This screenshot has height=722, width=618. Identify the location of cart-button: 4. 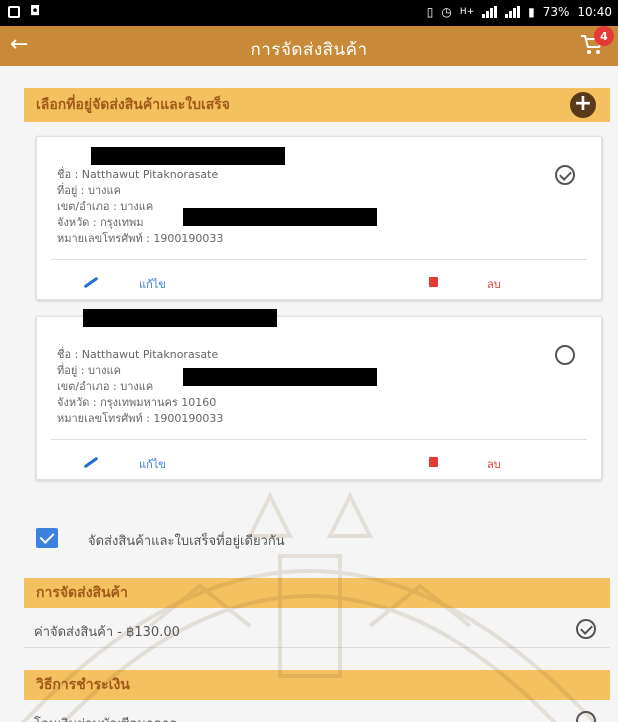
(597, 43).